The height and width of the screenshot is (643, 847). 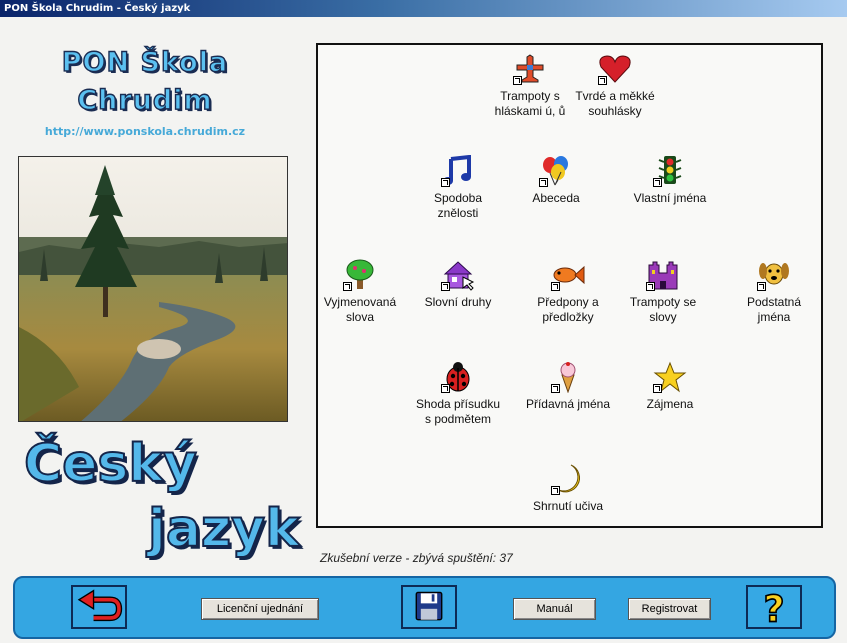 I want to click on topic-label: Zájmena, so click(x=670, y=404).